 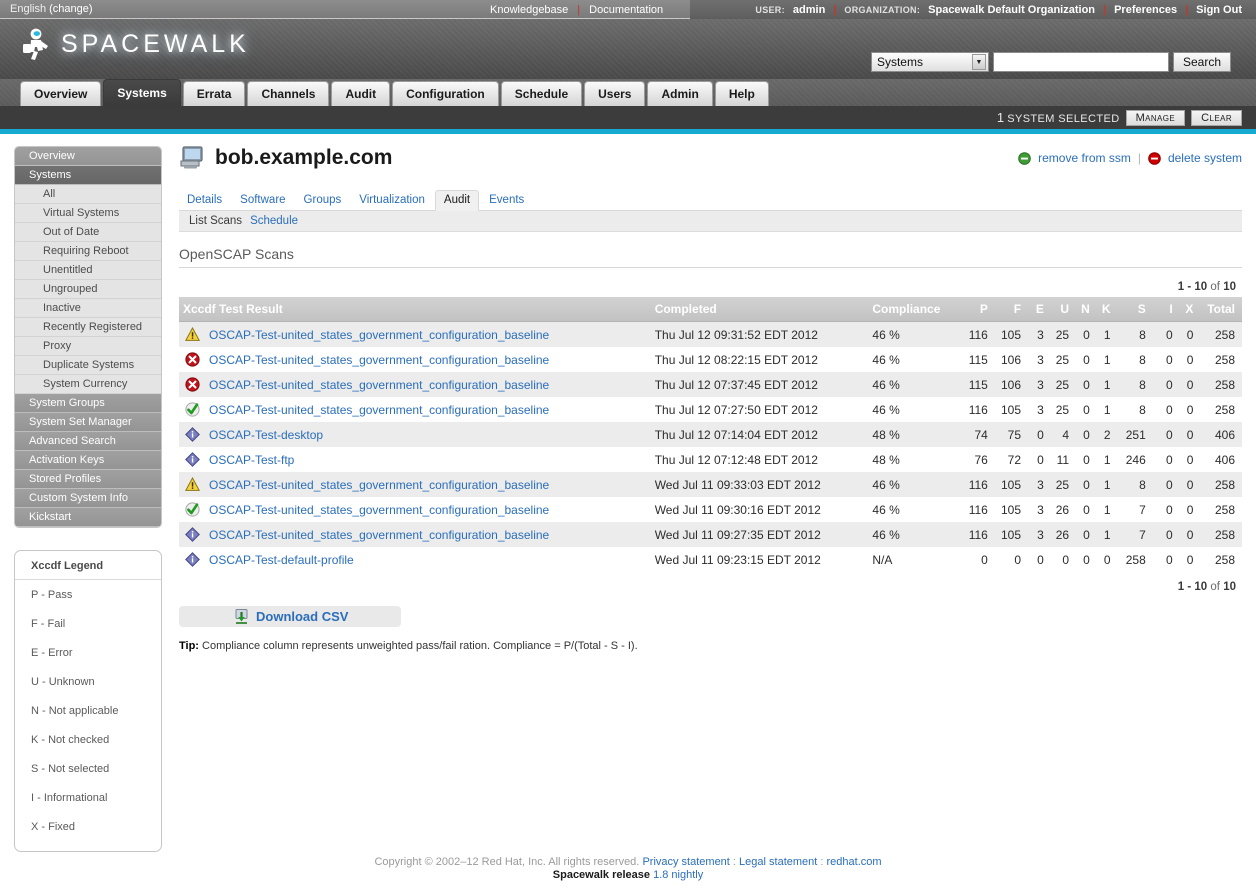 What do you see at coordinates (61, 93) in the screenshot?
I see `tab-overview: Overview` at bounding box center [61, 93].